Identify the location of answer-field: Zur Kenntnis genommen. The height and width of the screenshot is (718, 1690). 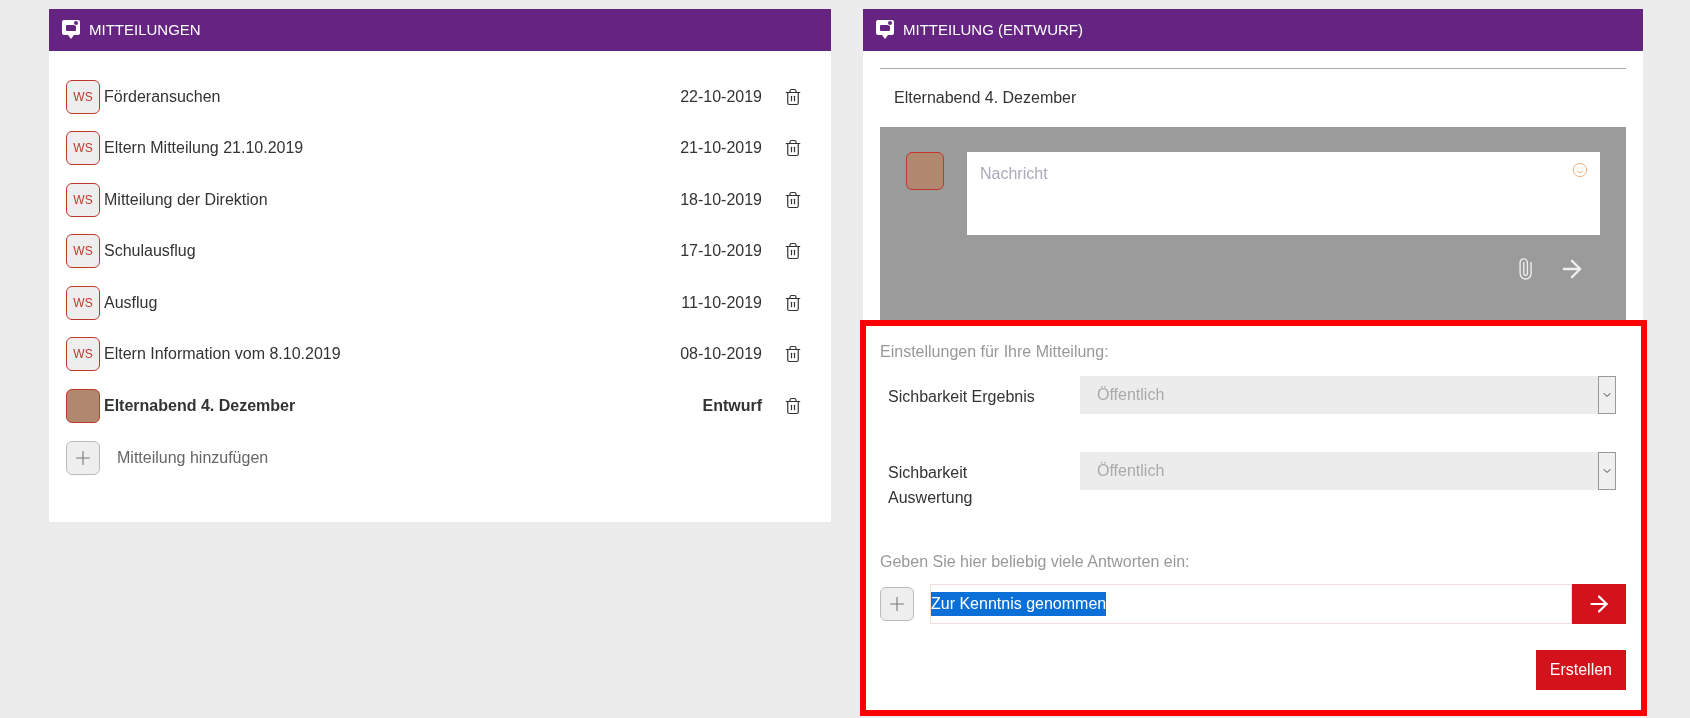
(1251, 604).